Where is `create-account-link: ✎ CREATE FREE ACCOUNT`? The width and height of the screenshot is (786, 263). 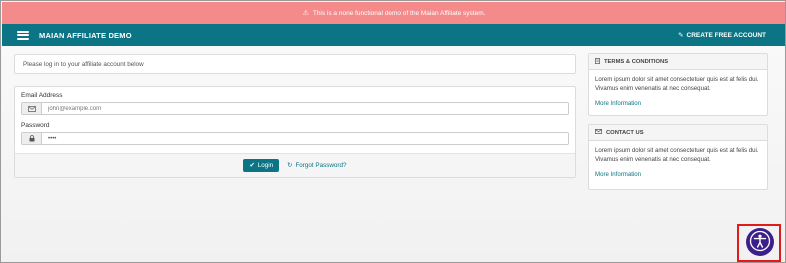 create-account-link: ✎ CREATE FREE ACCOUNT is located at coordinates (722, 35).